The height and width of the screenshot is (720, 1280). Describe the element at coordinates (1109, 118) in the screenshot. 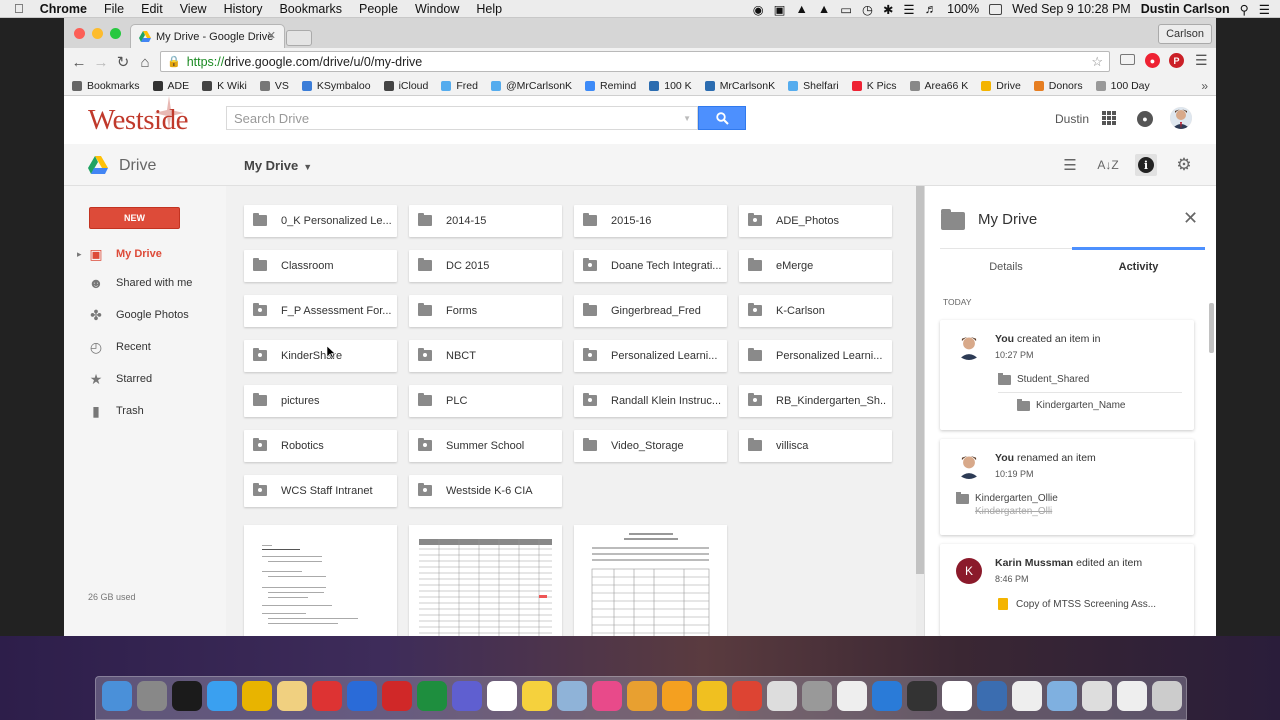

I see `apps-grid-icon` at that location.